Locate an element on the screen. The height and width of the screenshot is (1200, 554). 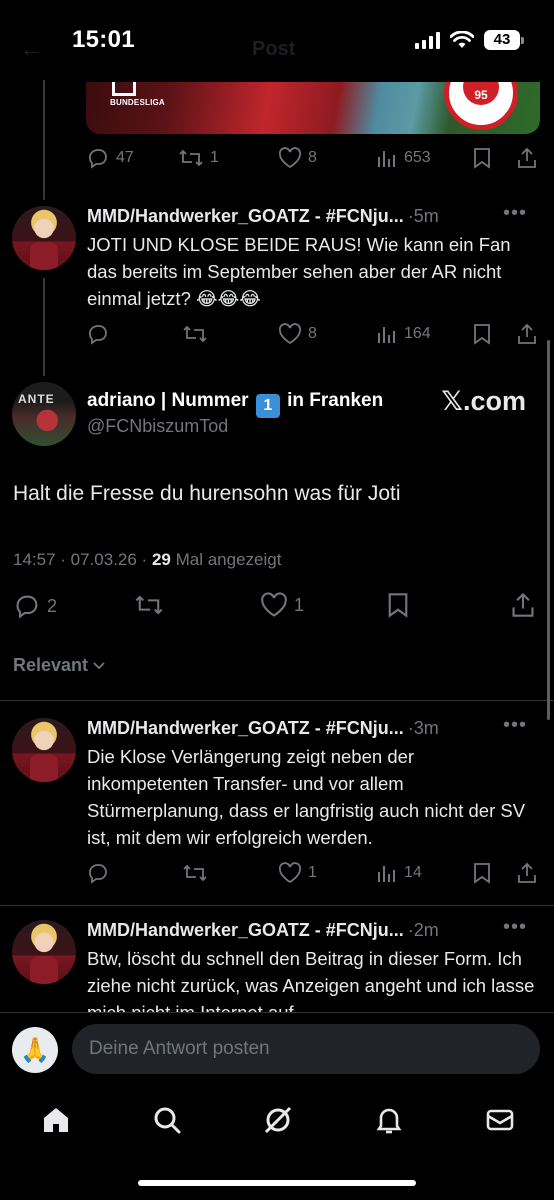
main-post-author: adriano | Nummer 1 in Franken is located at coordinates (235, 404).